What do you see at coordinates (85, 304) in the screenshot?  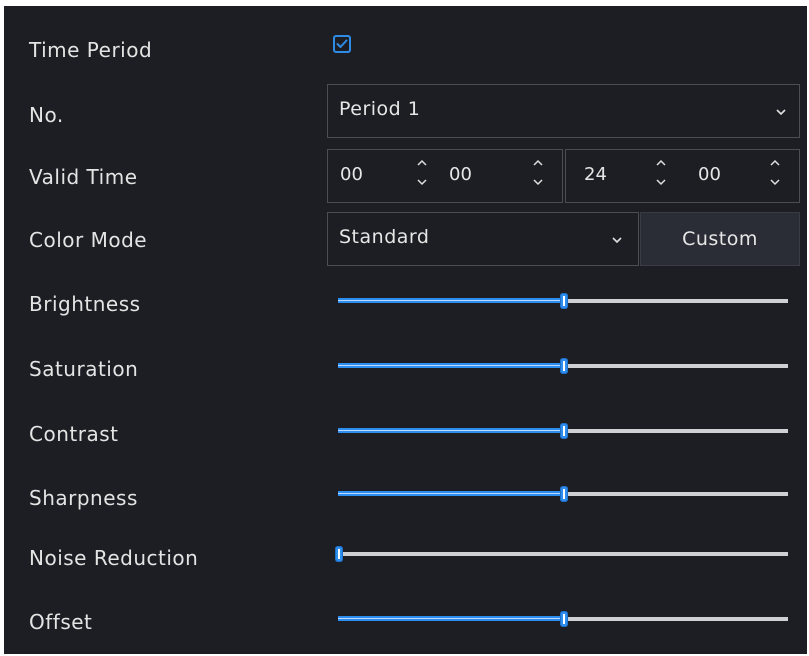 I see `brightness-label: Brightness` at bounding box center [85, 304].